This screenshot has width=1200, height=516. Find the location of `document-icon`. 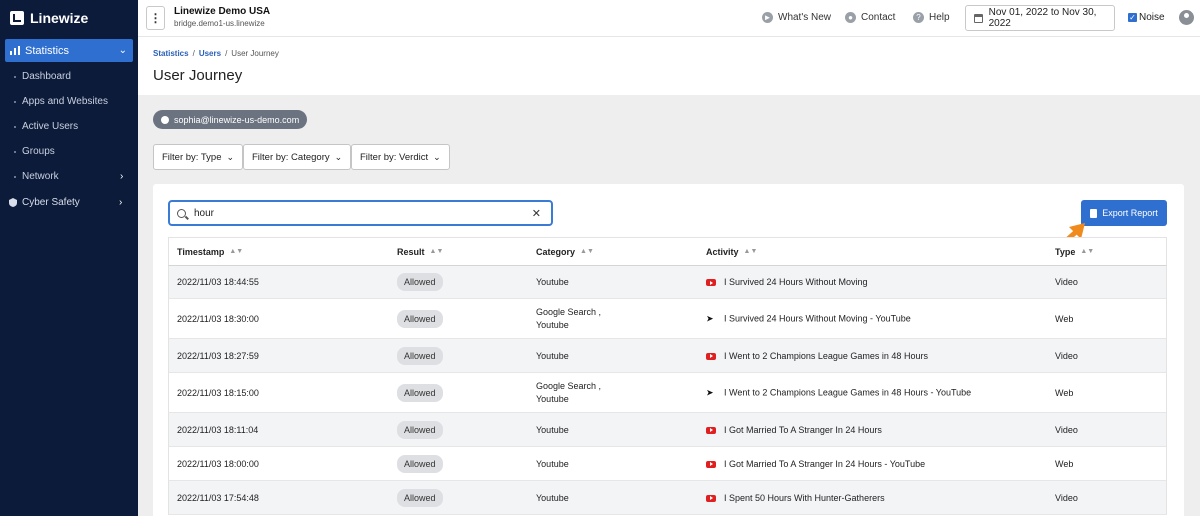

document-icon is located at coordinates (1094, 213).